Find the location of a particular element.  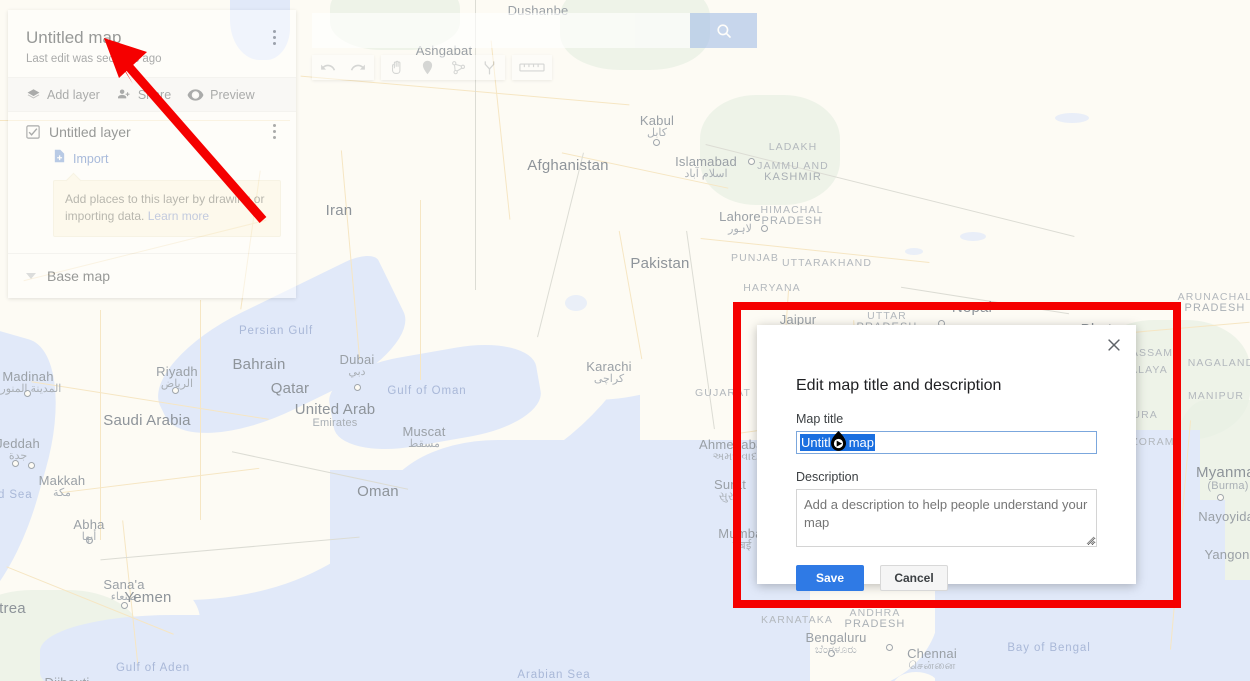

measure-tool-group is located at coordinates (532, 67).